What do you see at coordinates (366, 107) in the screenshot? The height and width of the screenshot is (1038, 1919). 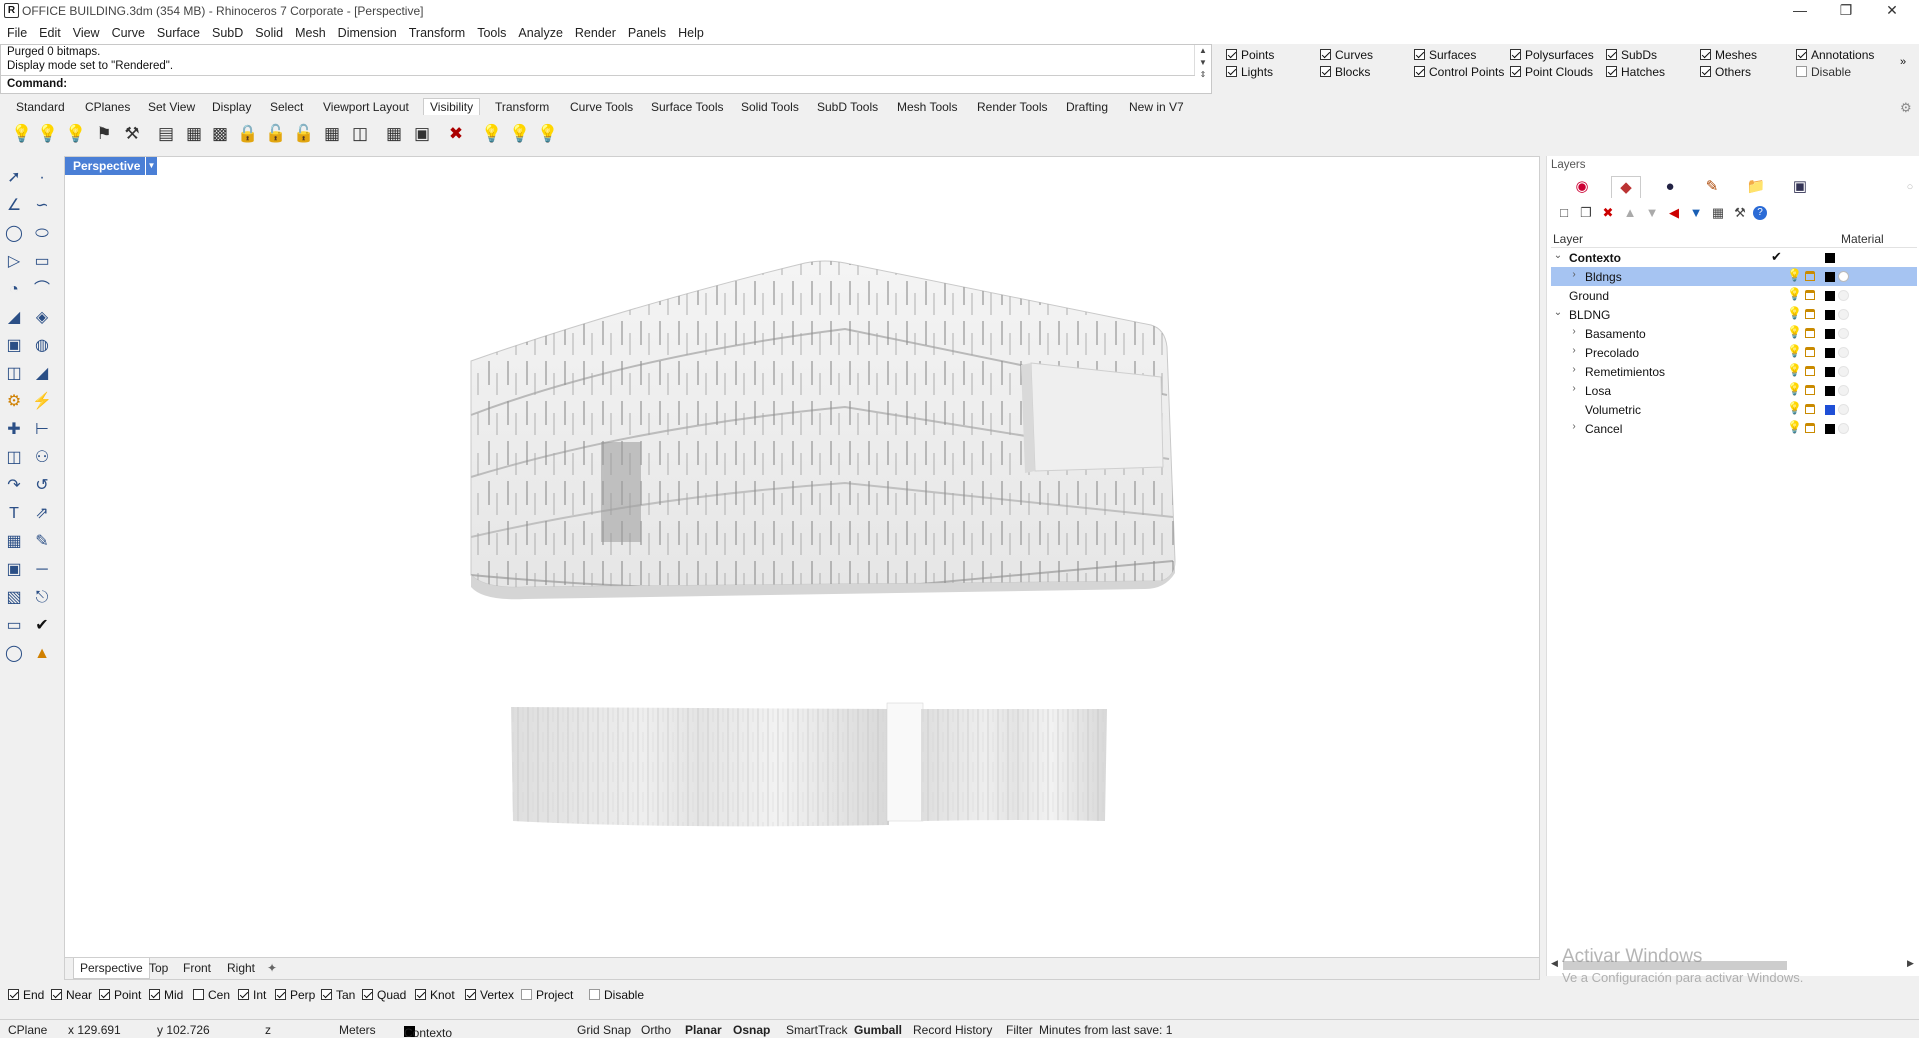 I see `tab-viewport-layout: Viewport Layout` at bounding box center [366, 107].